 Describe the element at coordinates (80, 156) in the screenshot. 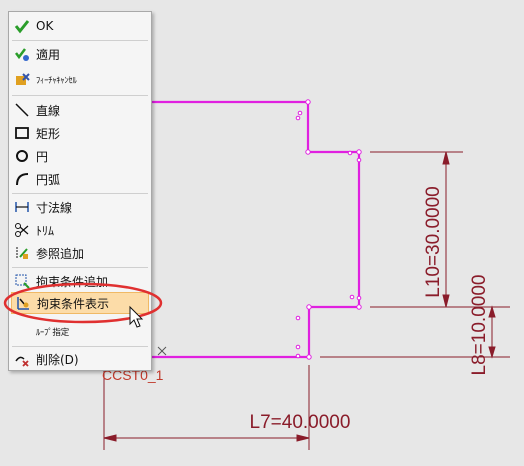

I see `menu-item-circle: 円` at that location.